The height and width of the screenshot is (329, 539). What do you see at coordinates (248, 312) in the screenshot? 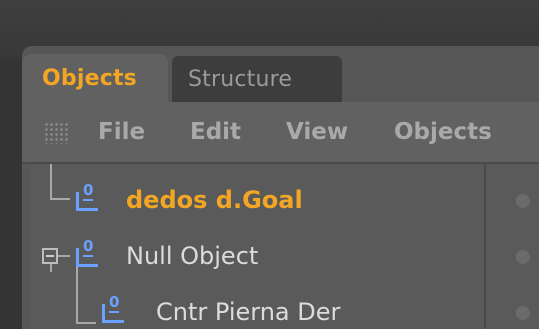
I see `tree-item-label: Cntr Pierna Der` at bounding box center [248, 312].